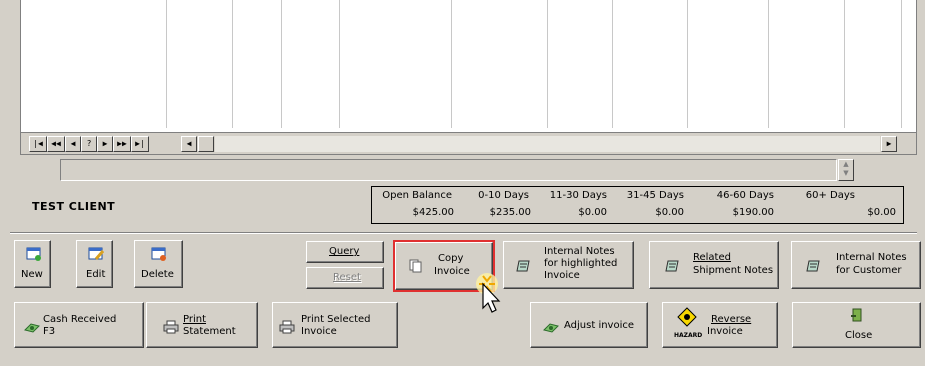 This screenshot has height=366, width=925. Describe the element at coordinates (206, 144) in the screenshot. I see `scroll-thumb` at that location.